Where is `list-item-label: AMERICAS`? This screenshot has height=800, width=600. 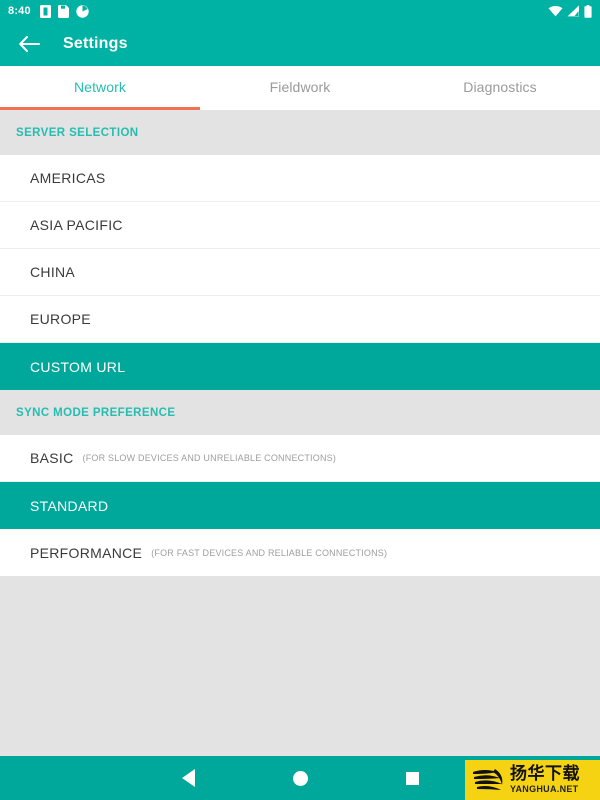
list-item-label: AMERICAS is located at coordinates (68, 178).